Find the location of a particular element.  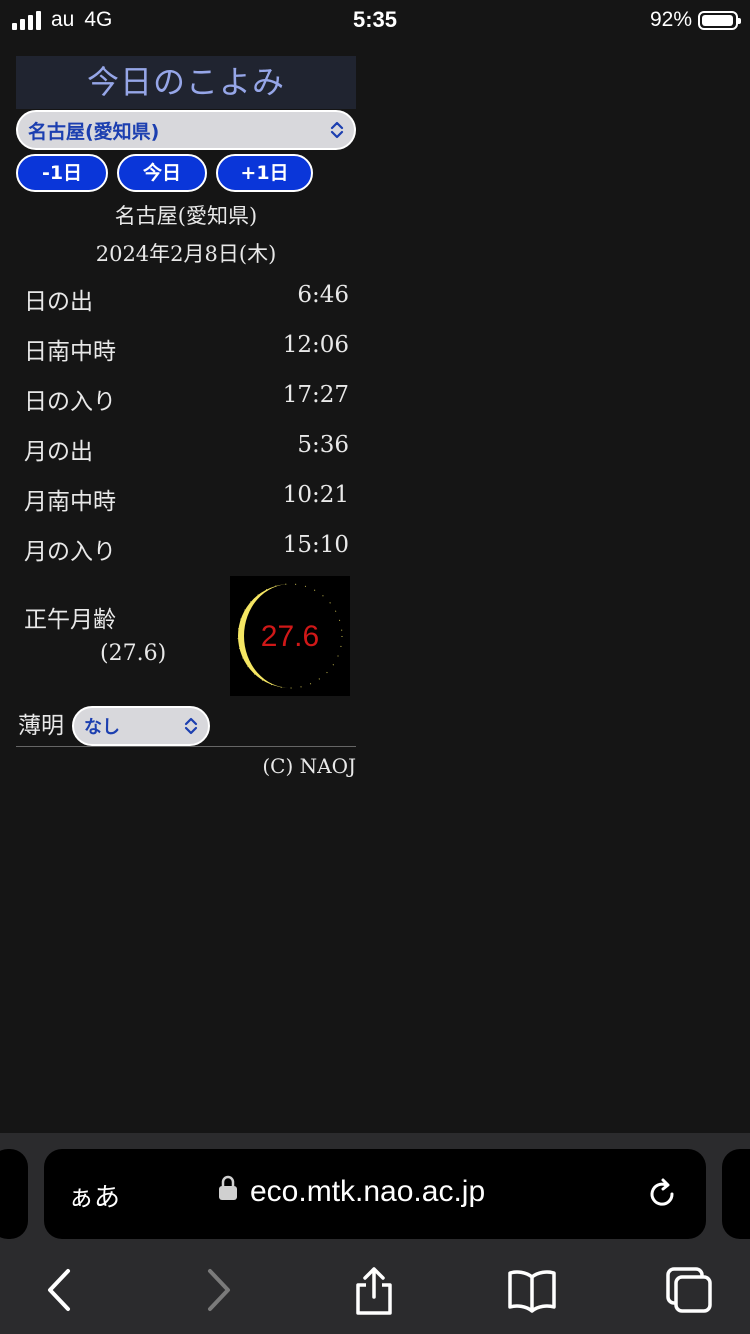

time-label: 月南中時 is located at coordinates (70, 502).